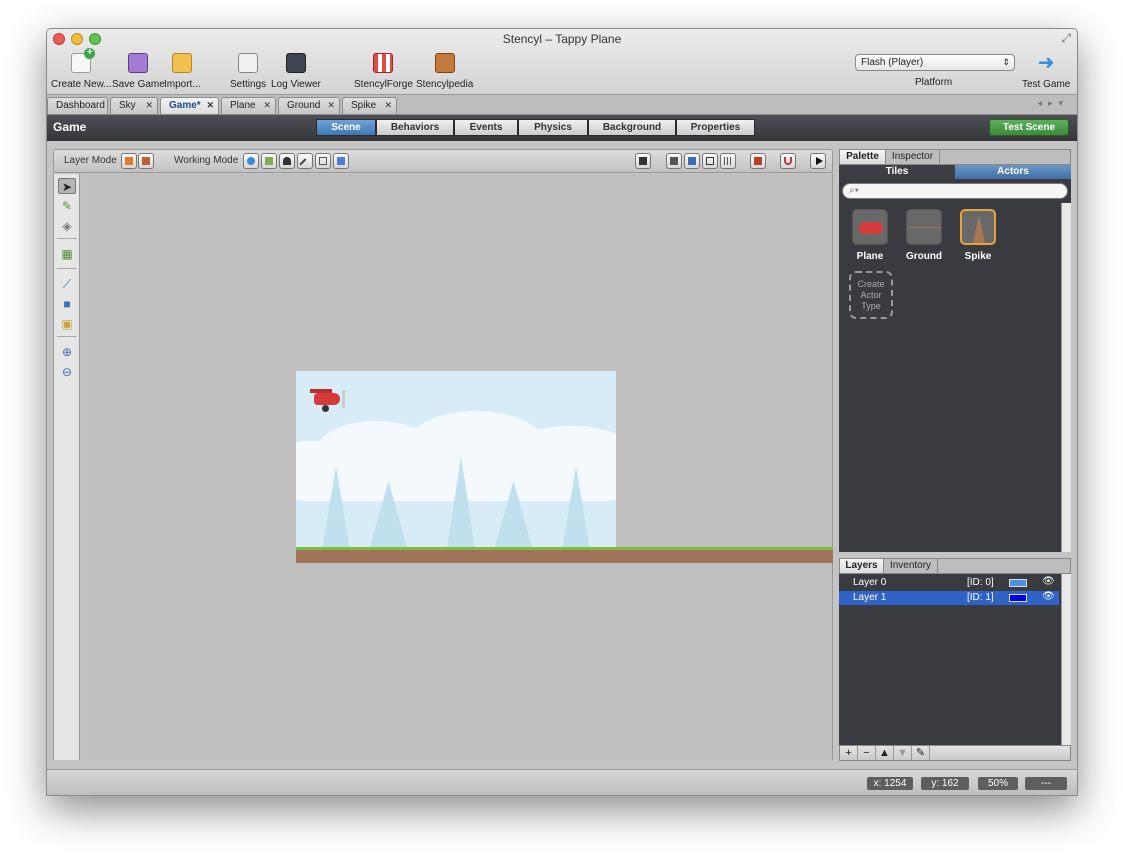 This screenshot has height=858, width=1123. What do you see at coordinates (1066, 377) in the screenshot?
I see `palette-scrollbar` at bounding box center [1066, 377].